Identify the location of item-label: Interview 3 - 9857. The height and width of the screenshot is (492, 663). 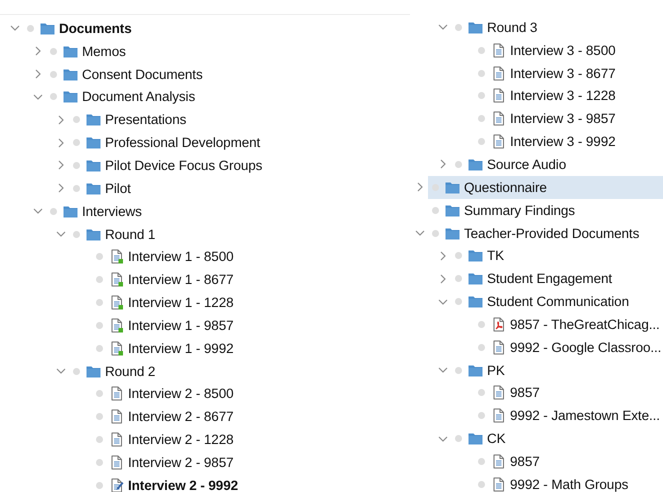
(563, 118).